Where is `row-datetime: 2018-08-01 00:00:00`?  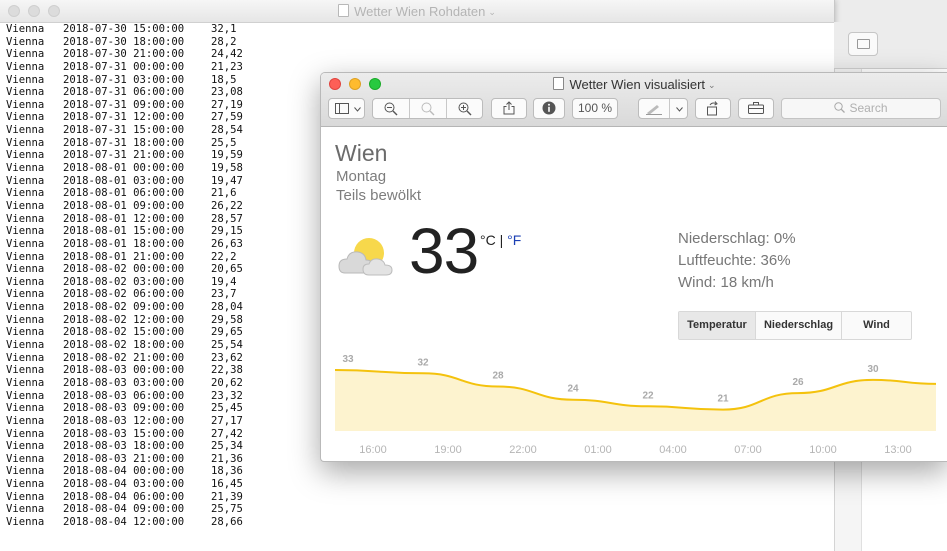
row-datetime: 2018-08-01 00:00:00 is located at coordinates (124, 168).